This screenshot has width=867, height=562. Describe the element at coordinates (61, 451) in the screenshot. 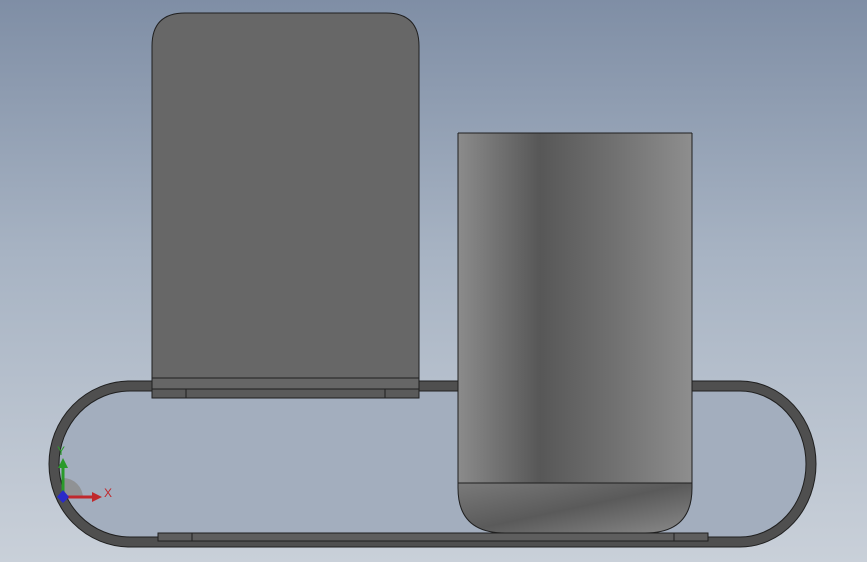

I see `y-axis-label: Y` at that location.